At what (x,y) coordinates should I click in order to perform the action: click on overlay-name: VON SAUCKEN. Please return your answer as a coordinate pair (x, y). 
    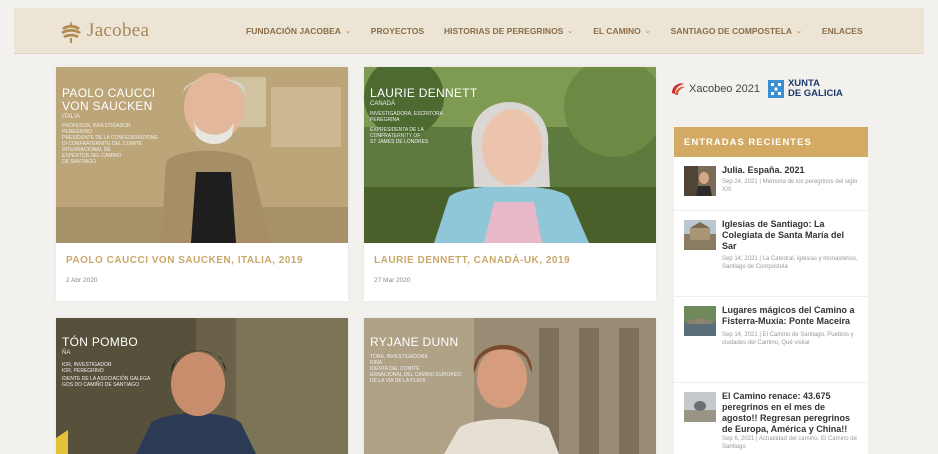
    Looking at the image, I should click on (107, 106).